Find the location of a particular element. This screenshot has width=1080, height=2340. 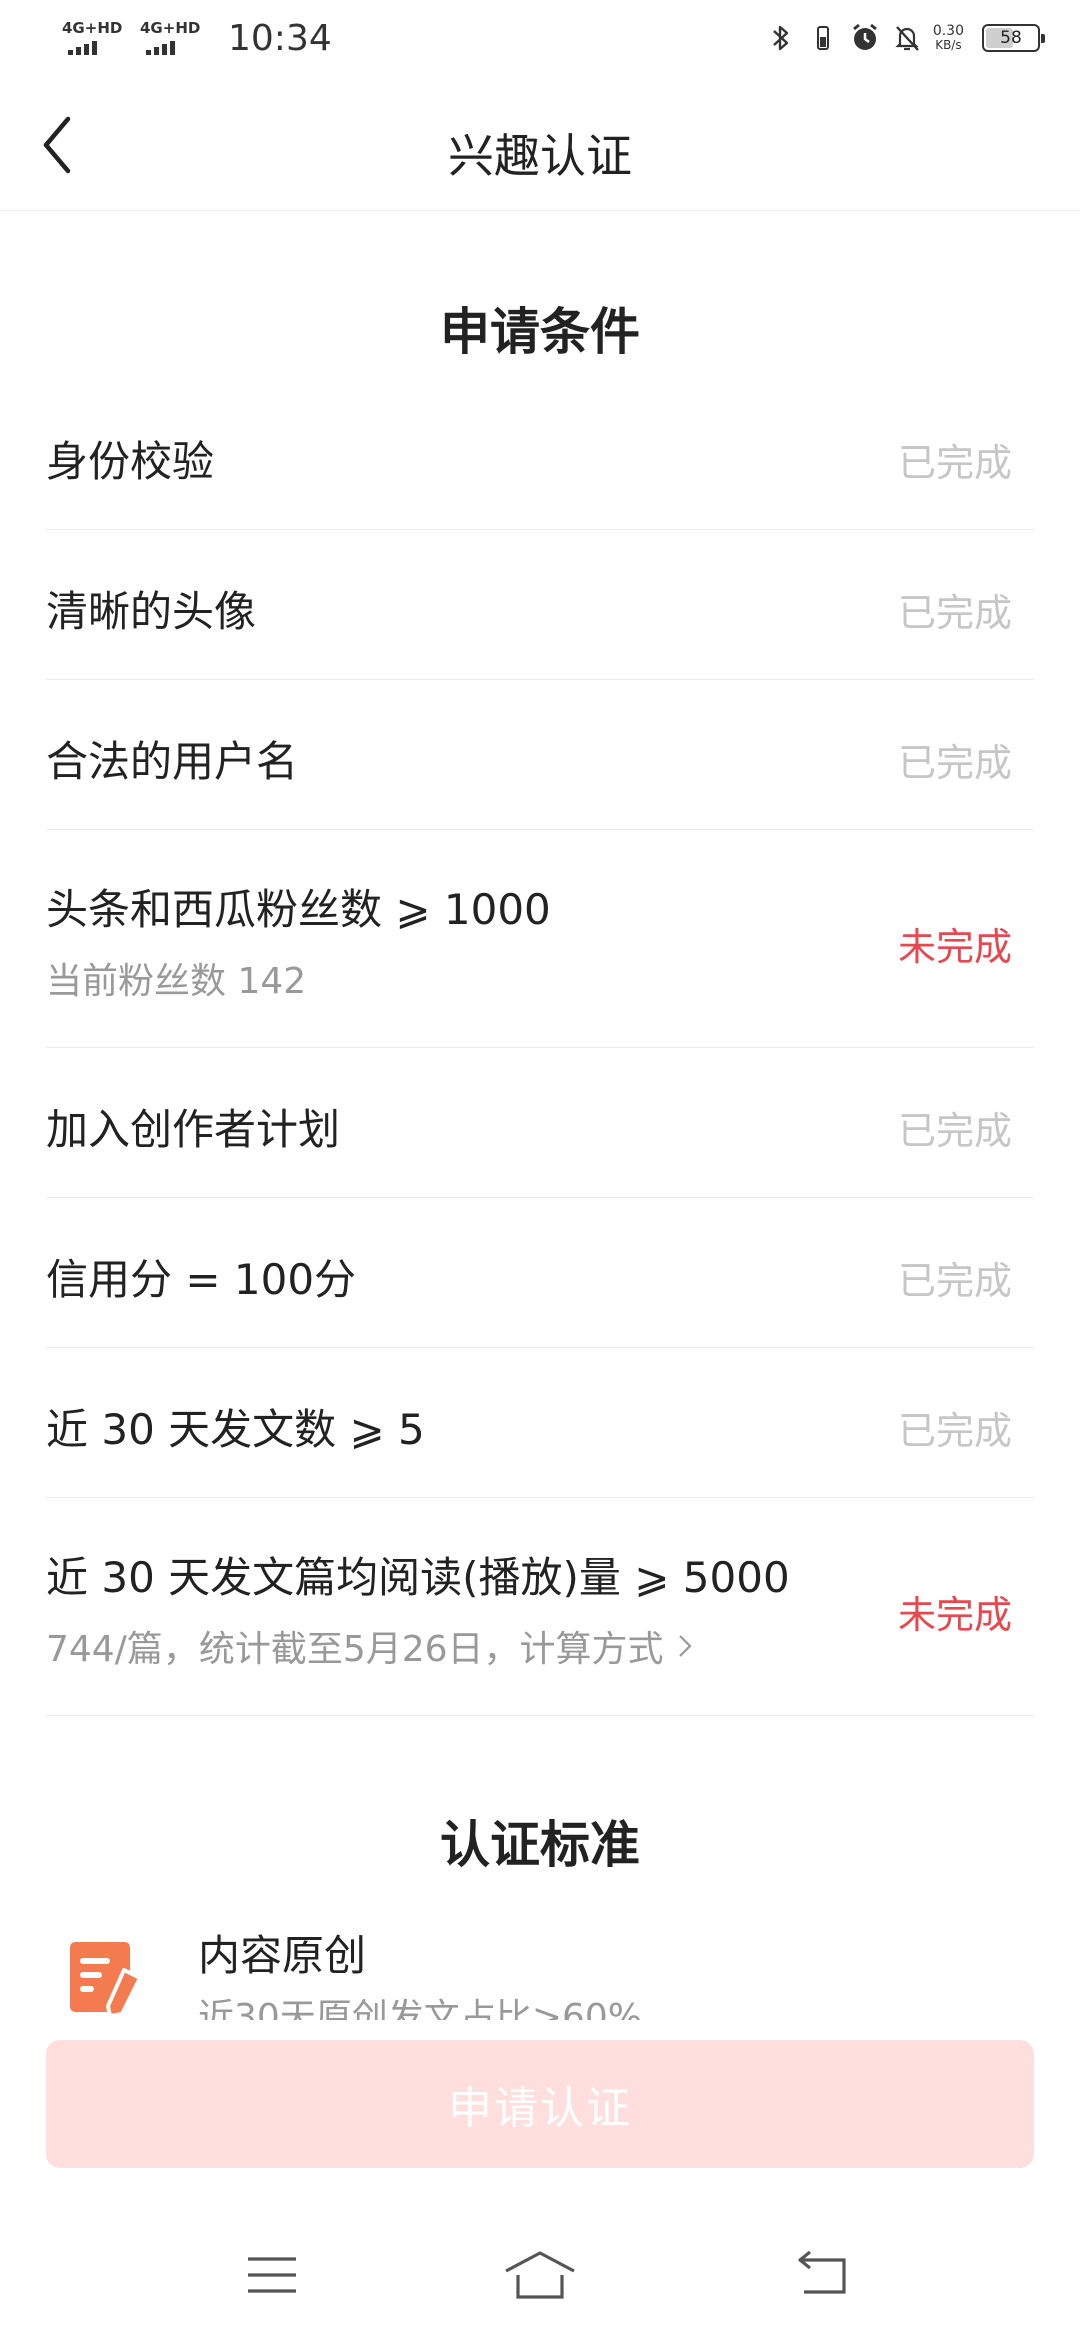

home-button is located at coordinates (540, 2275).